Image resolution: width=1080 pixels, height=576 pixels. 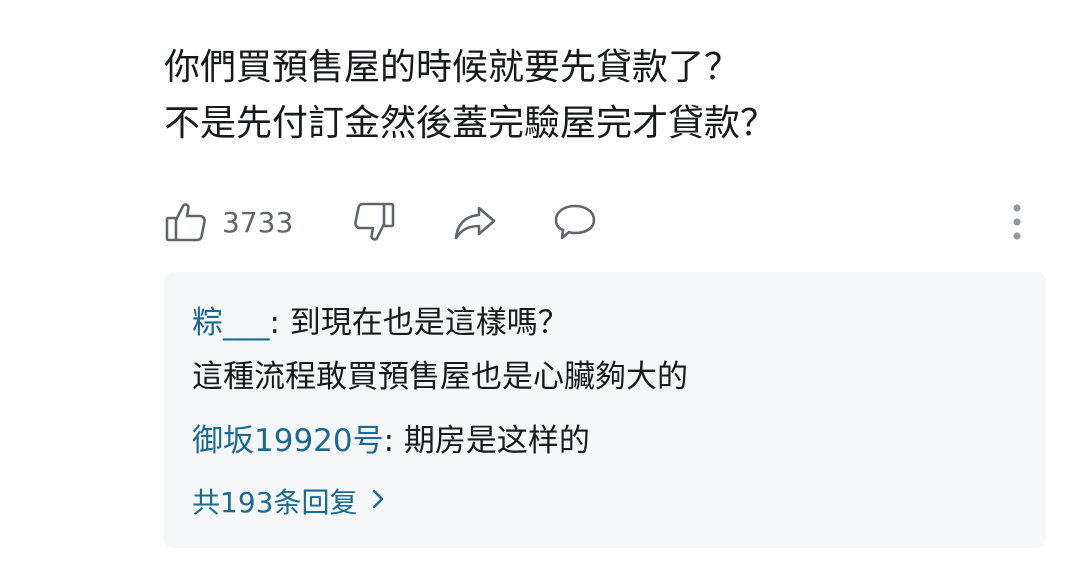 I want to click on comment-line: 你們買預售屋的時候就要先貸款了？, so click(x=452, y=67).